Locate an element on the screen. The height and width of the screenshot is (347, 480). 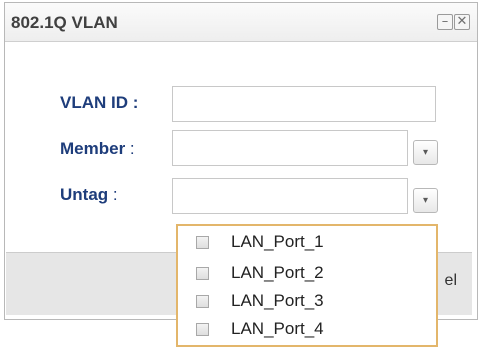
untag-label: Untag : is located at coordinates (89, 195).